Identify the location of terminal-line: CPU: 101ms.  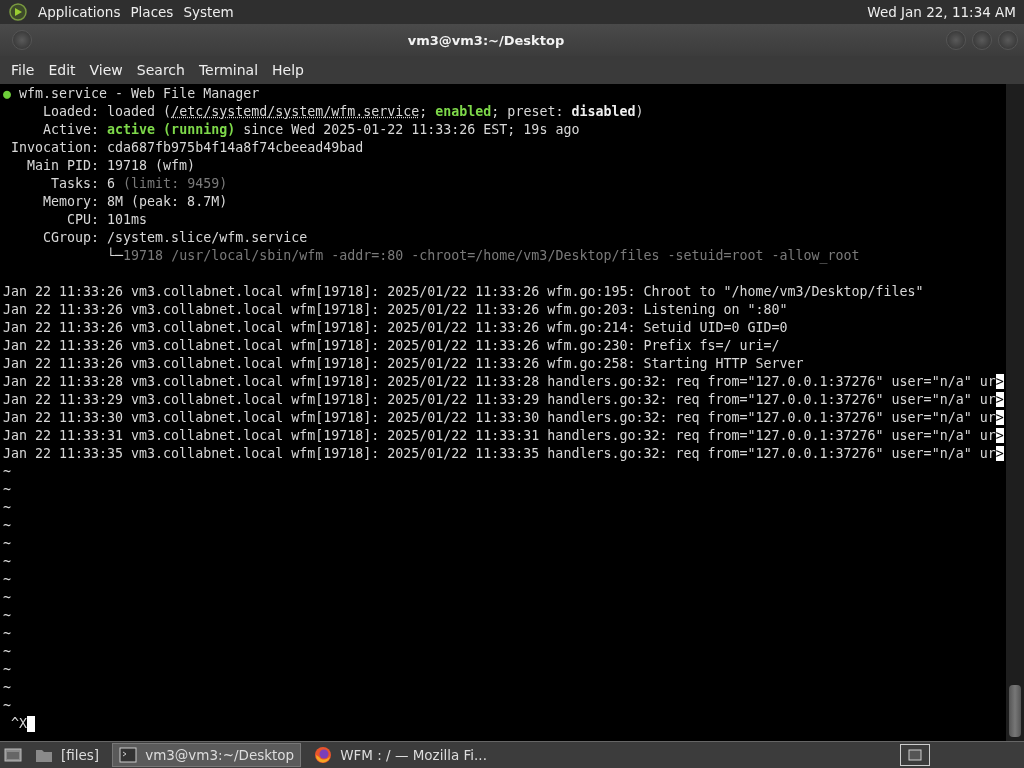
(107, 220).